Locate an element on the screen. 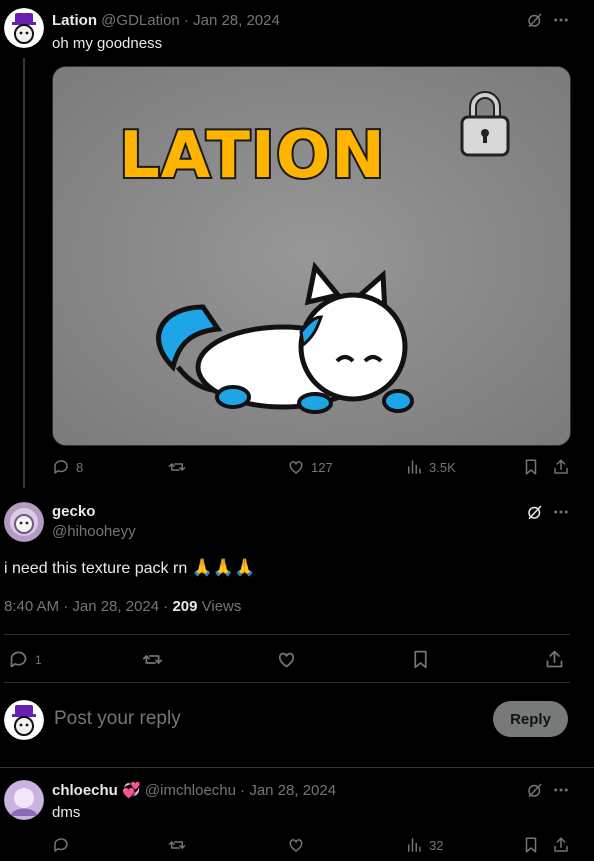  tweet-text: oh my goodness is located at coordinates (107, 43).